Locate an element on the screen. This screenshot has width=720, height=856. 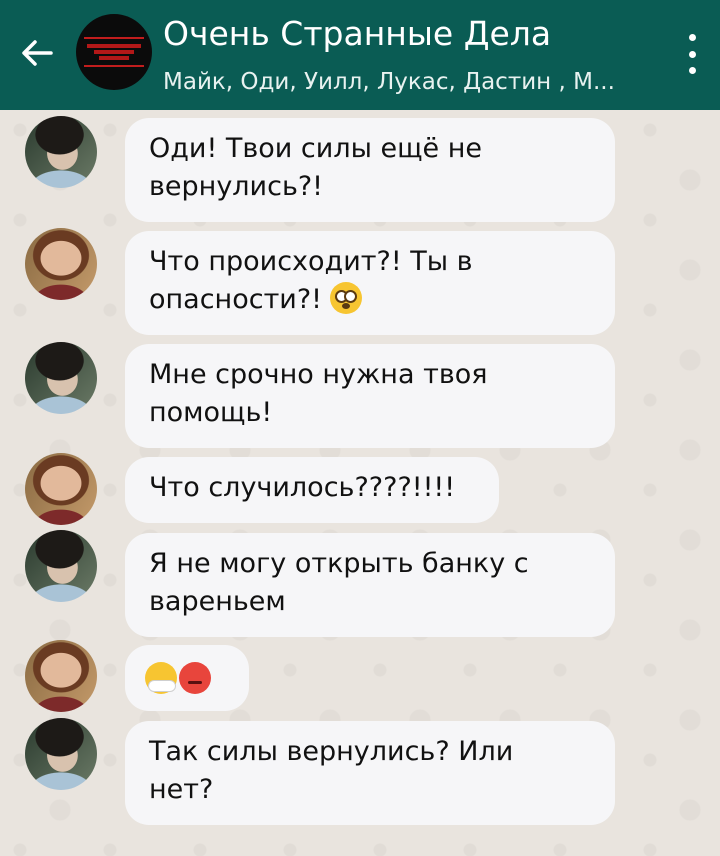
more-options-button is located at coordinates (692, 54).